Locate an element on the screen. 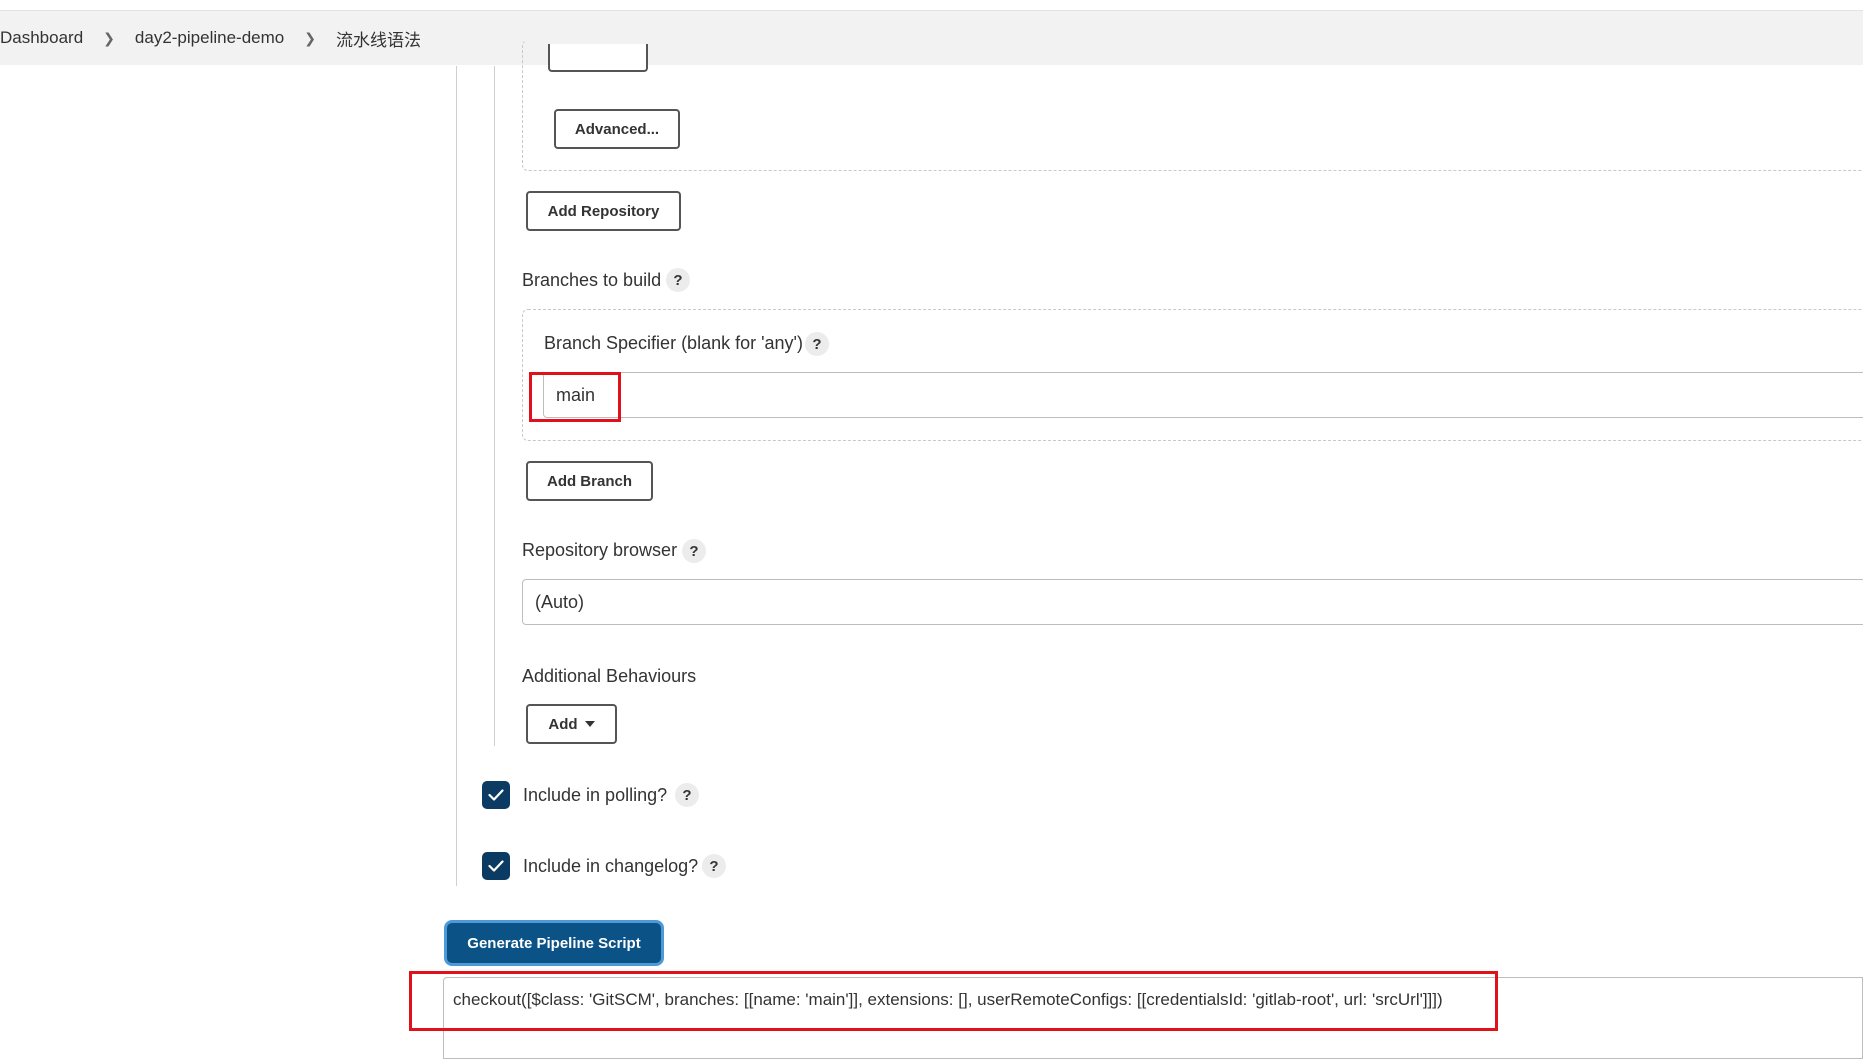  section-guide-inner is located at coordinates (494, 406).